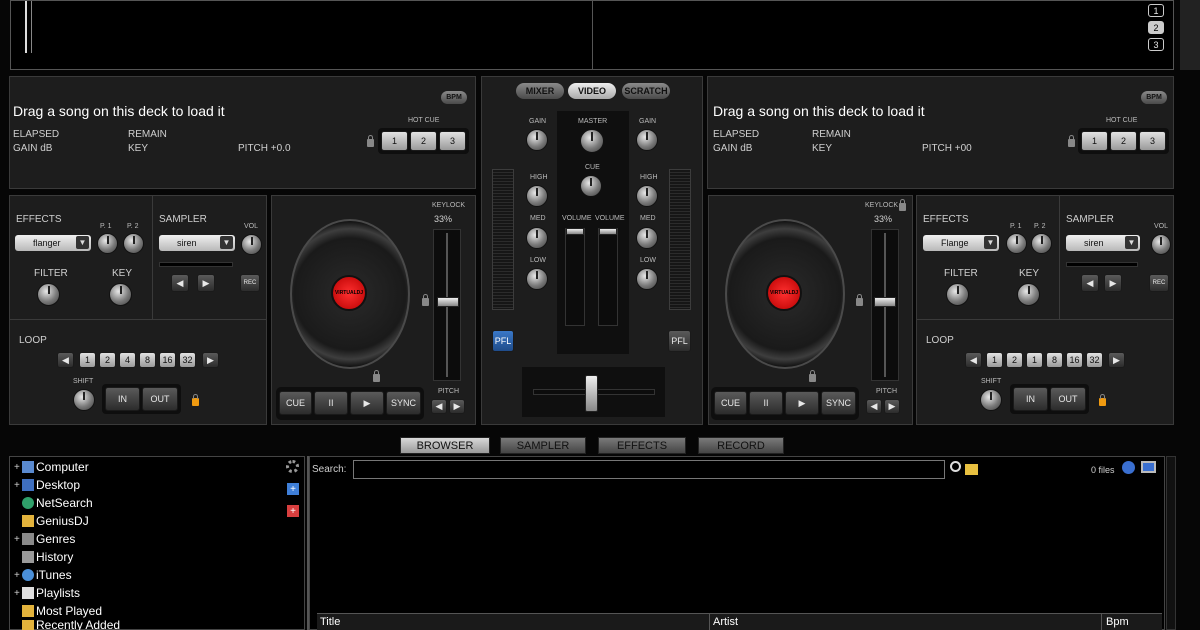 Image resolution: width=1200 pixels, height=630 pixels. Describe the element at coordinates (766, 403) in the screenshot. I see `right-pause-button: II` at that location.